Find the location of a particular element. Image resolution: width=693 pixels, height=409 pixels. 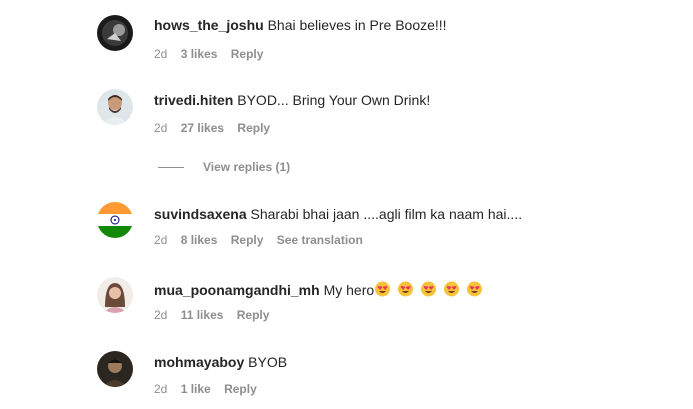

comment-meta: 2d 8 likes Reply See translation is located at coordinates (263, 240).